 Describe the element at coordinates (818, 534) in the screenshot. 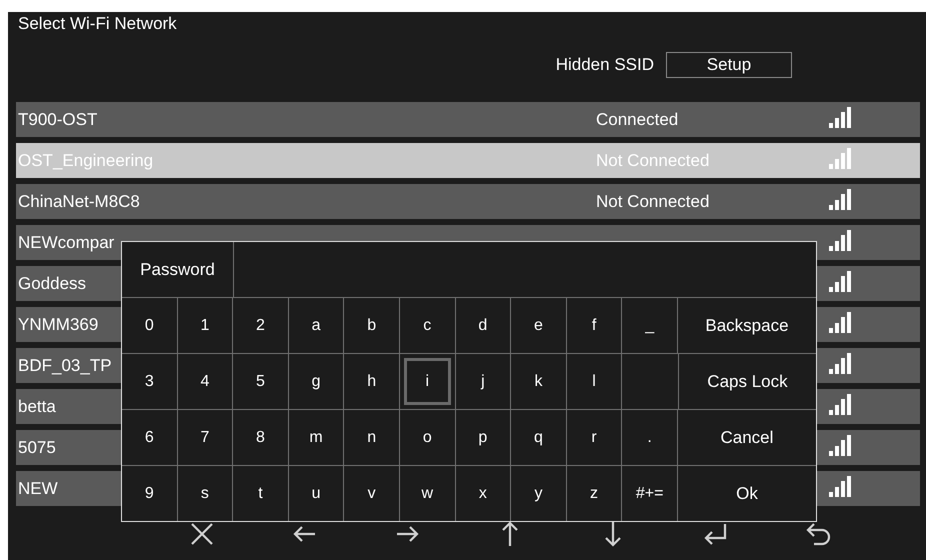

I see `return-icon` at that location.